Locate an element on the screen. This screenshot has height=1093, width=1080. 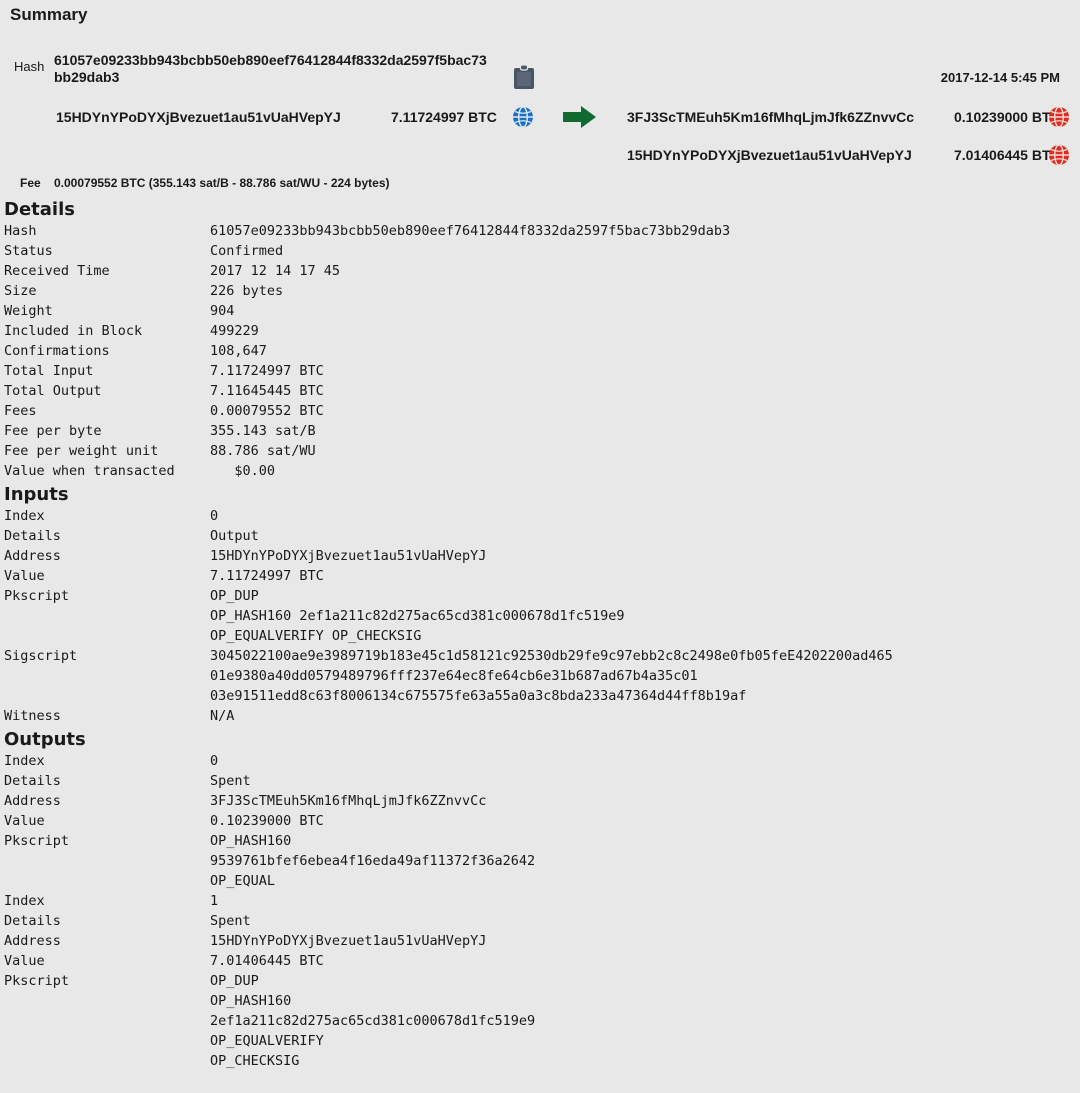
detail-value: 0.10239000 BTC is located at coordinates (267, 821).